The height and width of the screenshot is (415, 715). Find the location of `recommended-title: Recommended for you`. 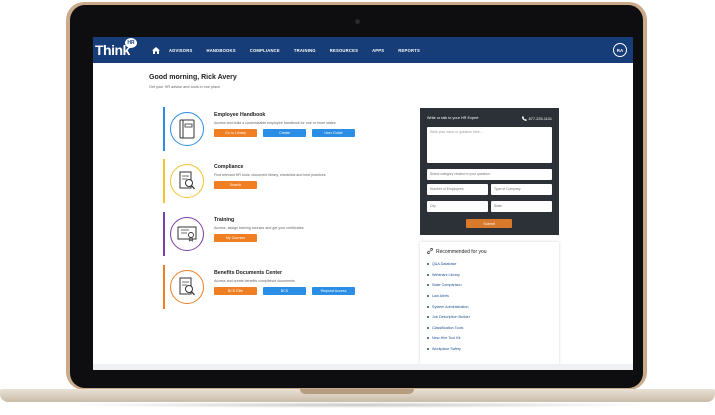

recommended-title: Recommended for you is located at coordinates (457, 252).